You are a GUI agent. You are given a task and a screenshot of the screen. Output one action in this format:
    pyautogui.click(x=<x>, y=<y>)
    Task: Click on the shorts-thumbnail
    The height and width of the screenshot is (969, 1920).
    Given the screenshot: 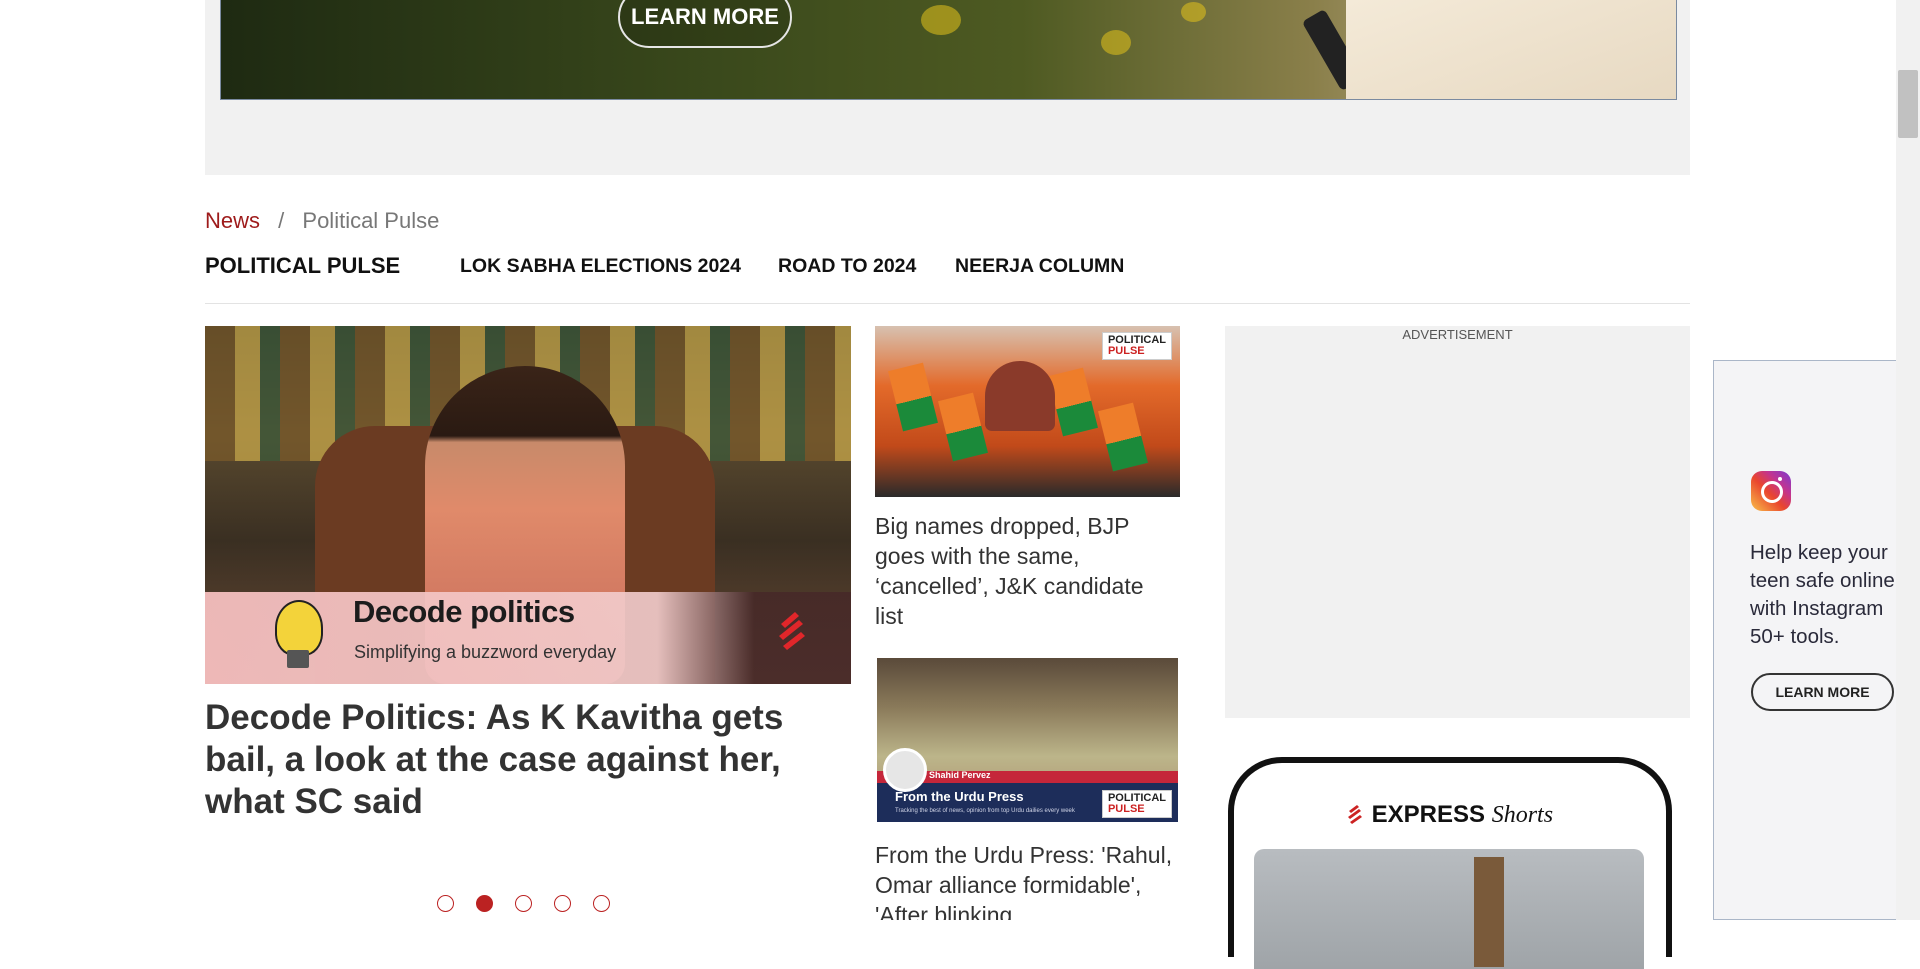 What is the action you would take?
    pyautogui.click(x=1449, y=909)
    